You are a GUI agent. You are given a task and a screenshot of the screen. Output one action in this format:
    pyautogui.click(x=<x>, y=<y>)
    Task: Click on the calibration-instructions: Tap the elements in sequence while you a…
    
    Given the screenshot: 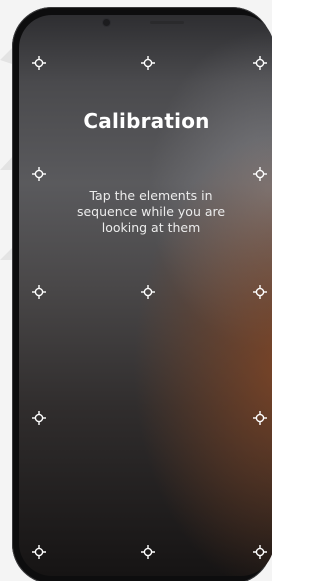 What is the action you would take?
    pyautogui.click(x=151, y=211)
    